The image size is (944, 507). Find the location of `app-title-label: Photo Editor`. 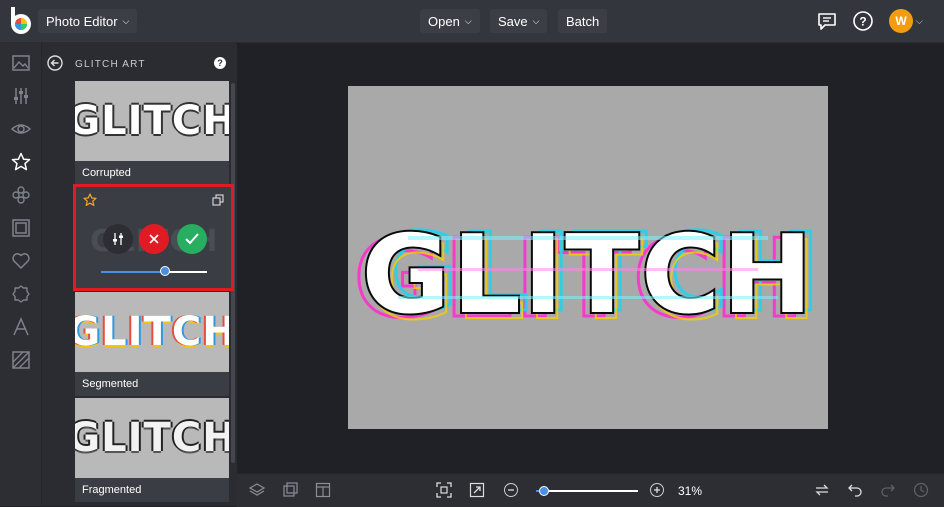

app-title-label: Photo Editor is located at coordinates (82, 21).